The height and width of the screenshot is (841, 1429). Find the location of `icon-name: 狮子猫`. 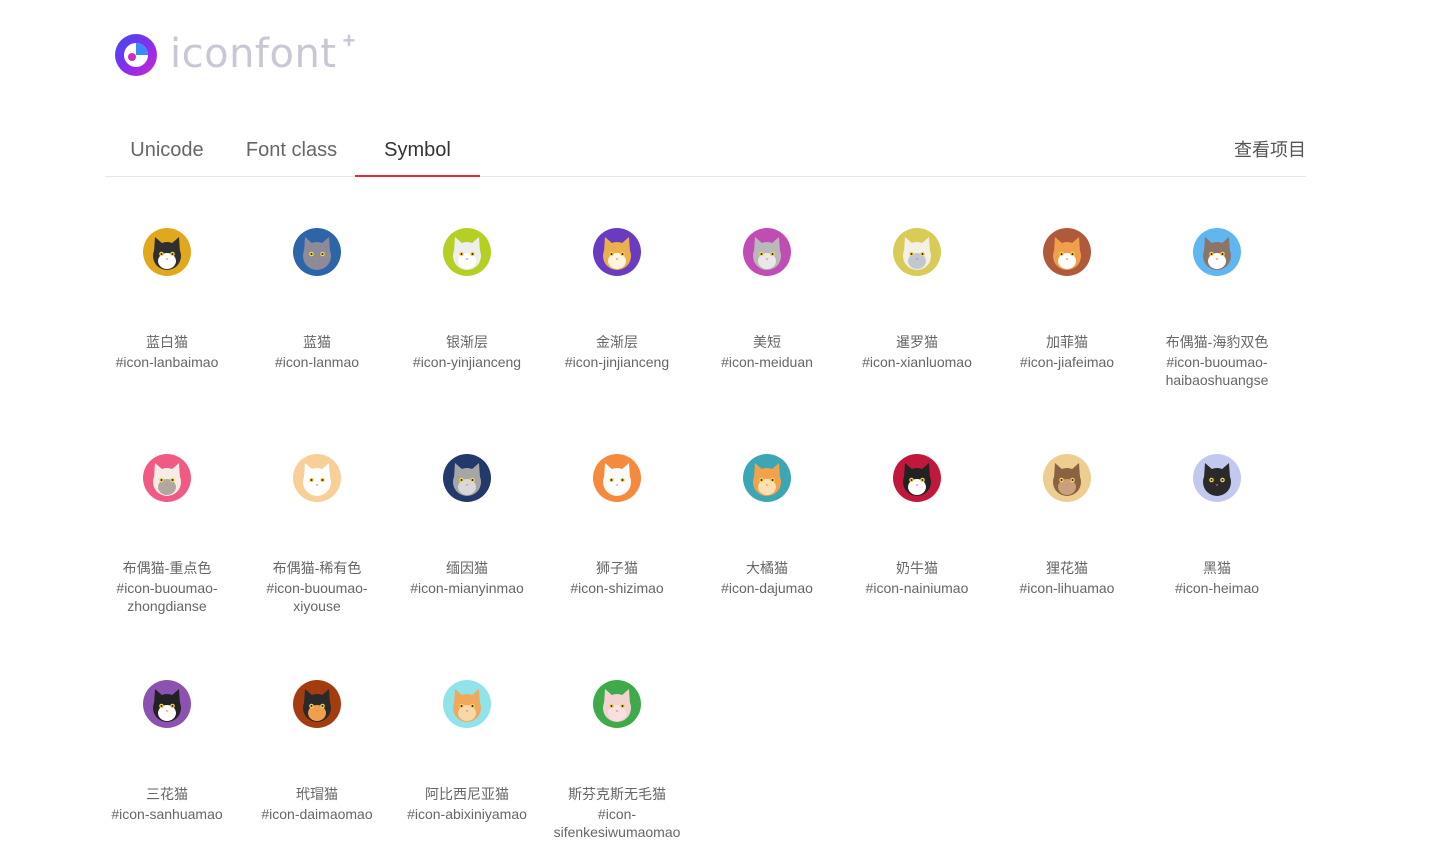

icon-name: 狮子猫 is located at coordinates (617, 568).